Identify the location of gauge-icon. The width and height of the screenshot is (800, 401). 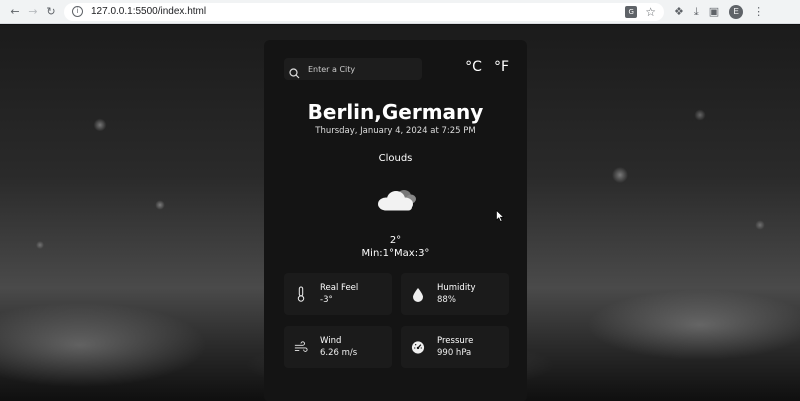
(418, 347).